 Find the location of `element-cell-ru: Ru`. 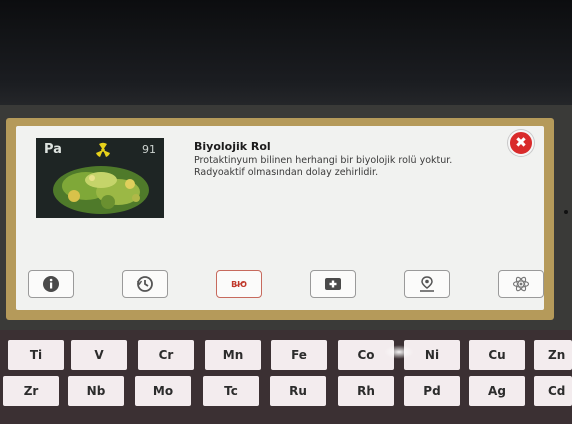

element-cell-ru: Ru is located at coordinates (298, 391).